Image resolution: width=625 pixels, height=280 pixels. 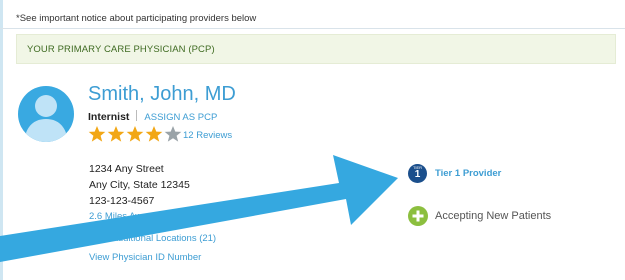 I want to click on avatar, so click(x=46, y=114).